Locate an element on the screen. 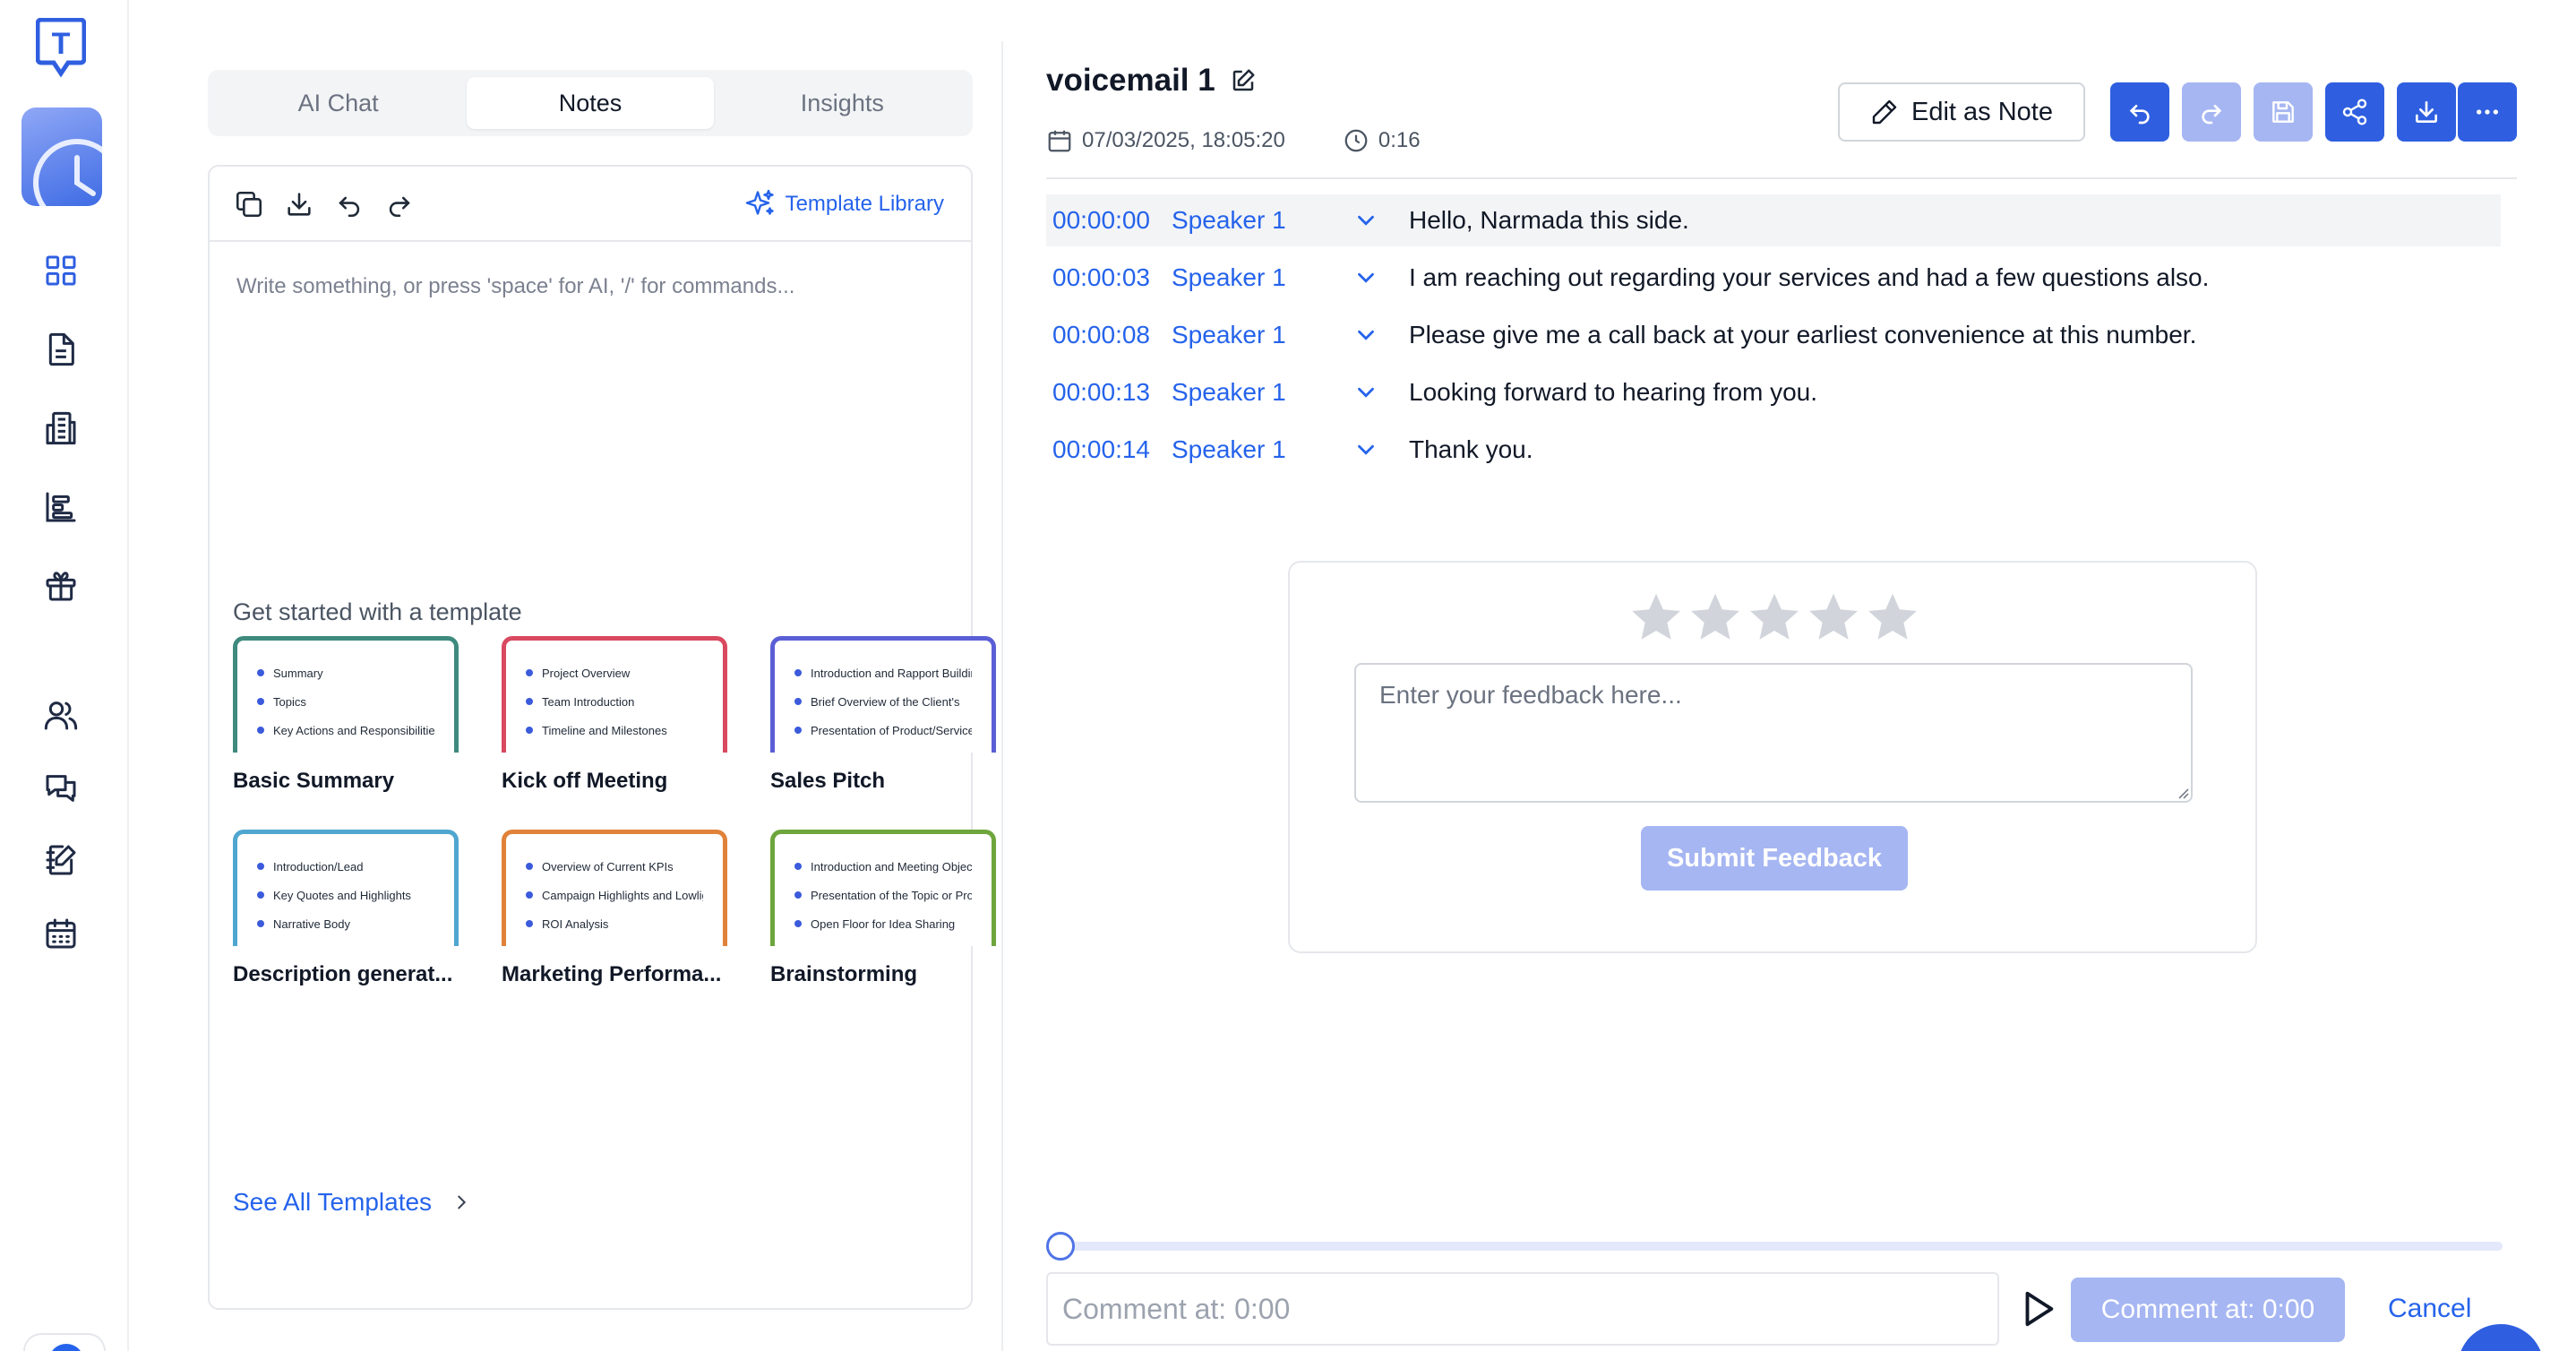  sidebar-item-reports is located at coordinates (61, 507).